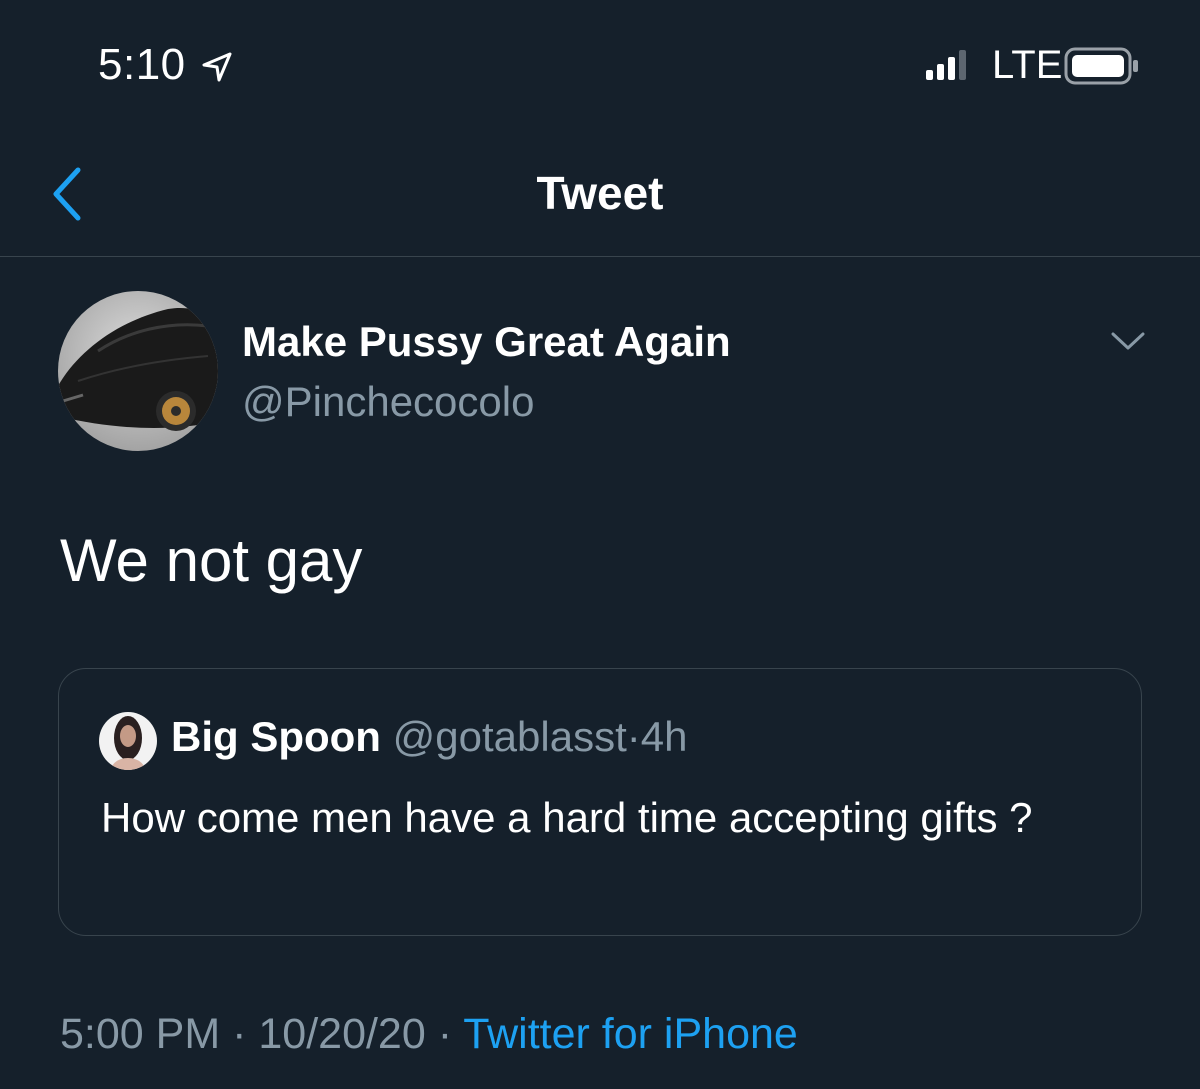 Image resolution: width=1200 pixels, height=1089 pixels. Describe the element at coordinates (600, 65) in the screenshot. I see `status-bar: 5:10 LTE` at that location.